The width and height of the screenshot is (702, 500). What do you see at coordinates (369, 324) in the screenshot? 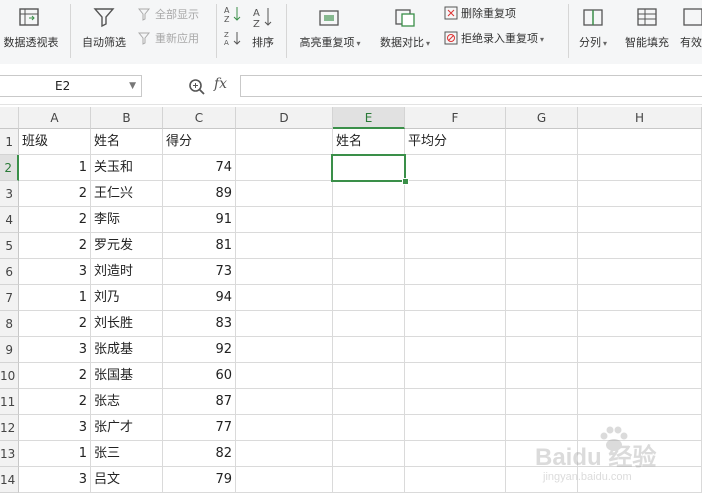
I see `cell-e8` at bounding box center [369, 324].